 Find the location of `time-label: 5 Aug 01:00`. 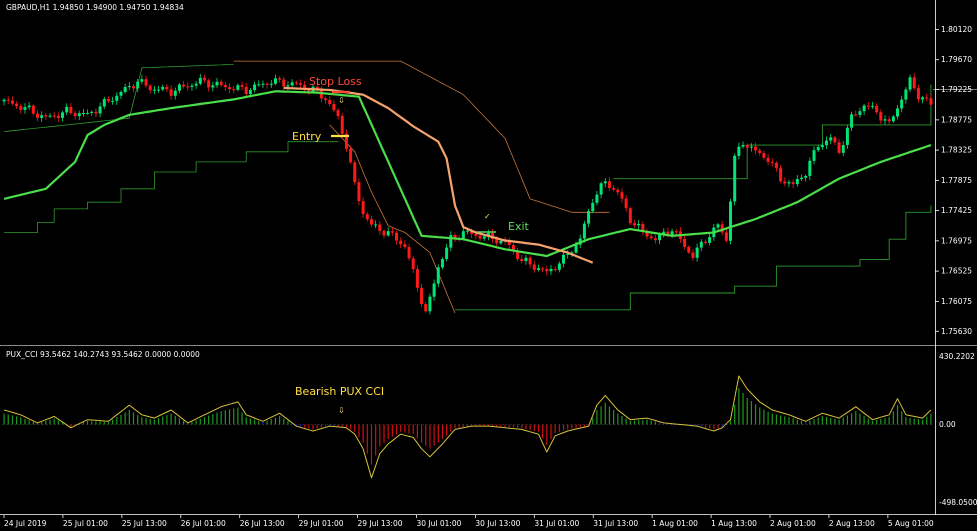

time-label: 5 Aug 01:00 is located at coordinates (911, 523).